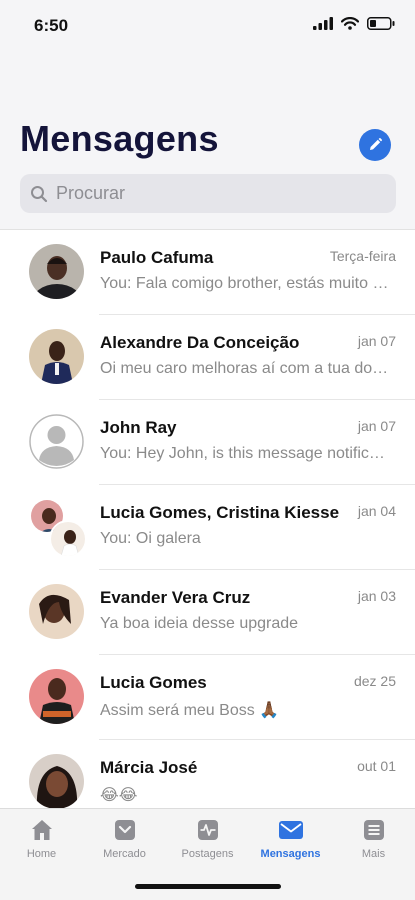 The image size is (415, 900). I want to click on conversation-name: Evander Vera Cruz, so click(175, 597).